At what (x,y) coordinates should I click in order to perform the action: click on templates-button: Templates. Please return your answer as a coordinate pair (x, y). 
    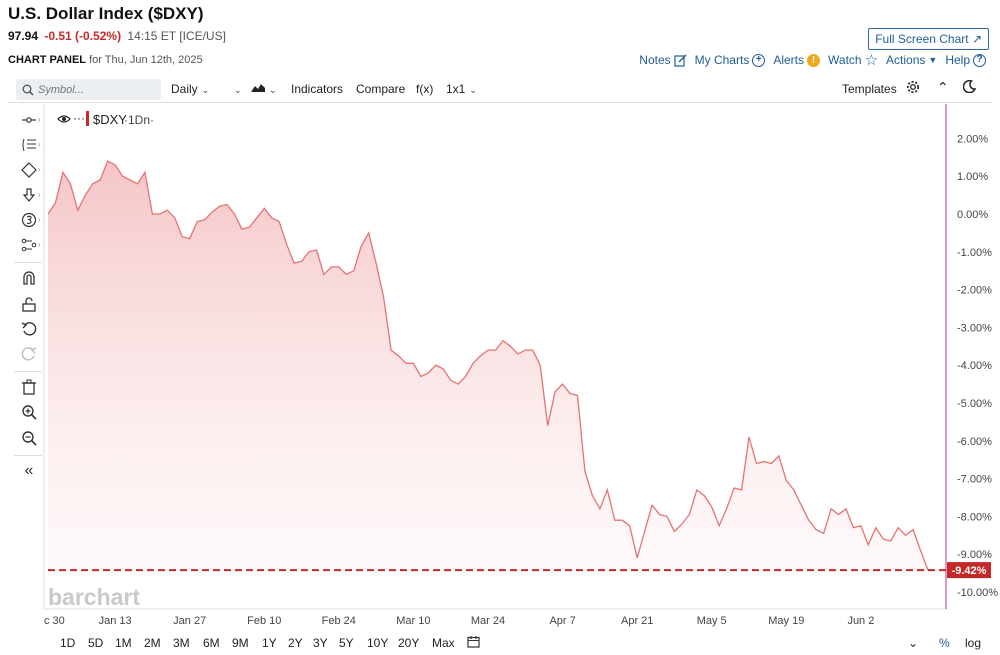
    Looking at the image, I should click on (869, 89).